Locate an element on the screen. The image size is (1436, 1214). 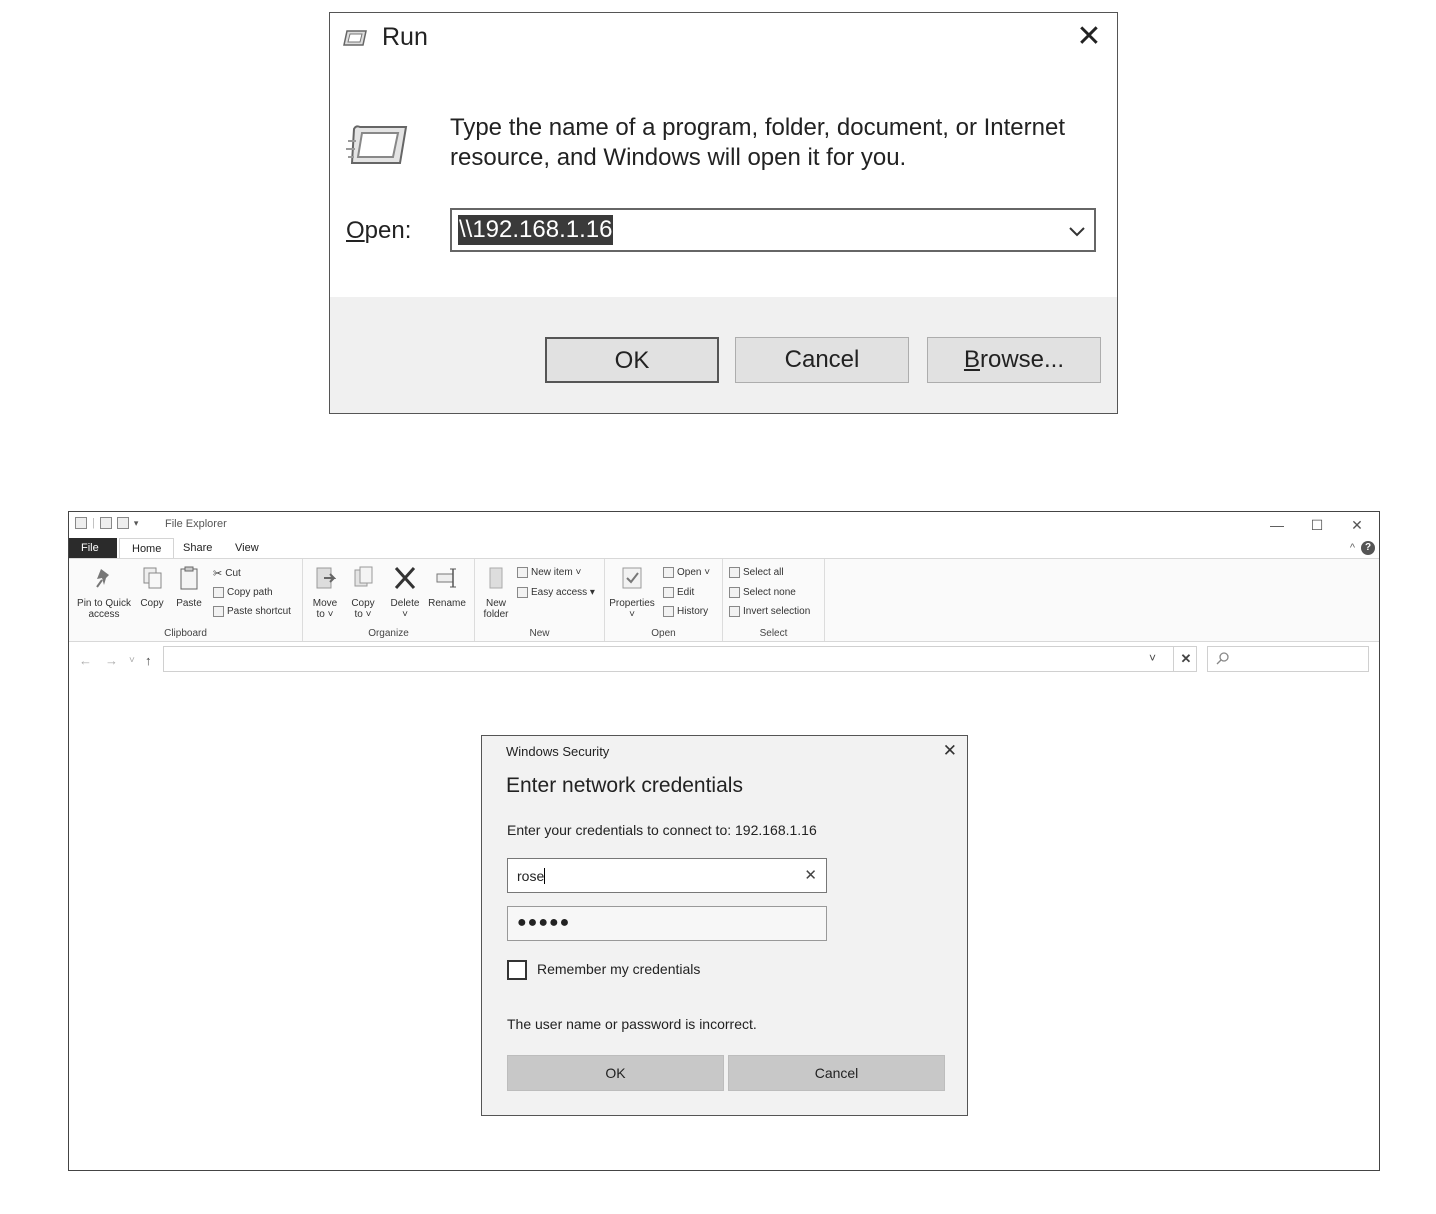
rename-button: Rename is located at coordinates (447, 587).